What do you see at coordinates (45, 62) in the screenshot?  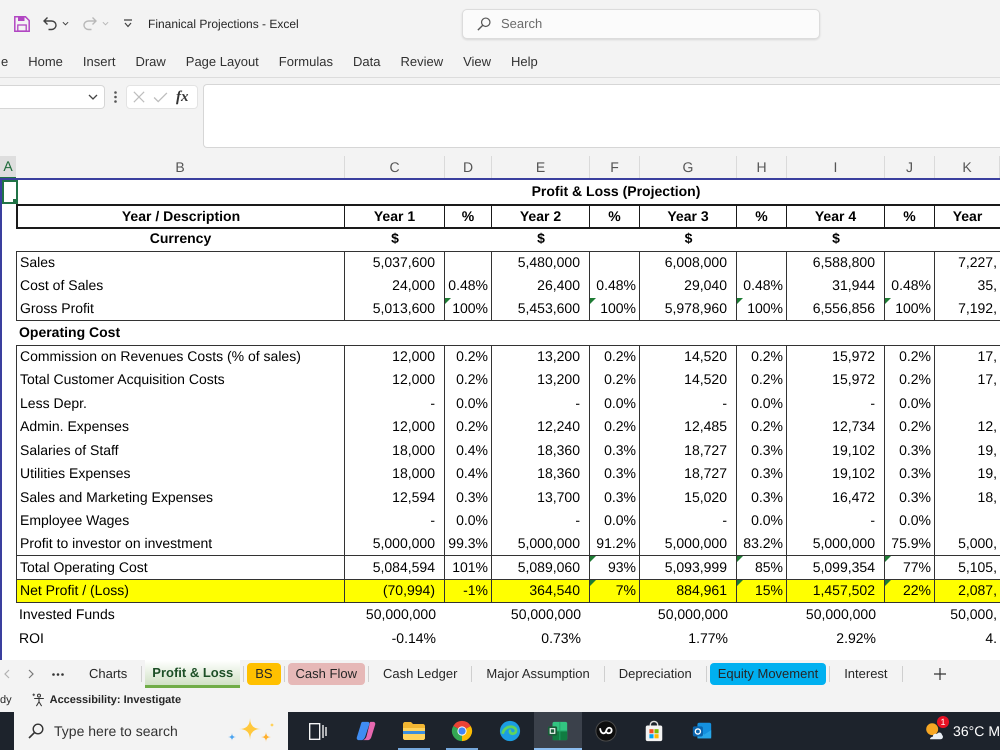 I see `ribbon-tab: Home` at bounding box center [45, 62].